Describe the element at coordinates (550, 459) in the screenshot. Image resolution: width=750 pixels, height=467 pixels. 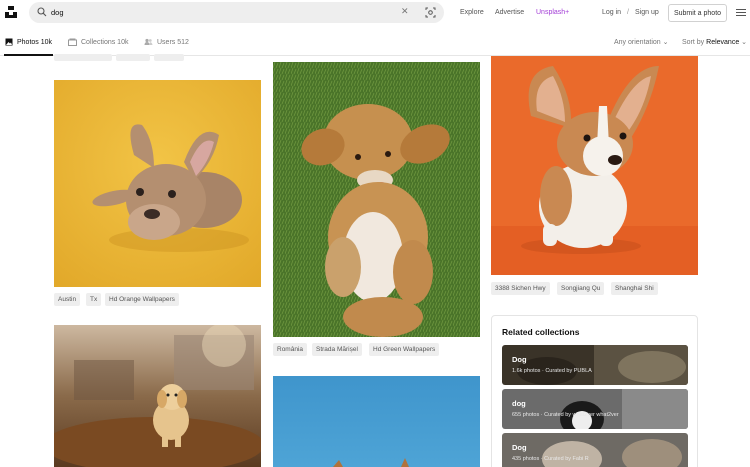
I see `collection-meta: 435 photos · Curated by Fabi R` at that location.